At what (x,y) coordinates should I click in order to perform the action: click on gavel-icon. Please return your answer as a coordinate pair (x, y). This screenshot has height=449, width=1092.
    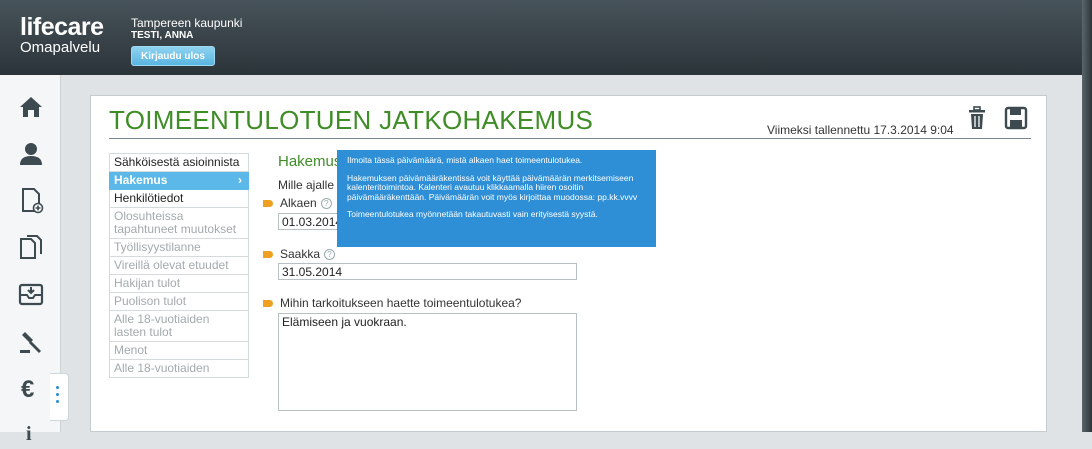
    Looking at the image, I should click on (31, 342).